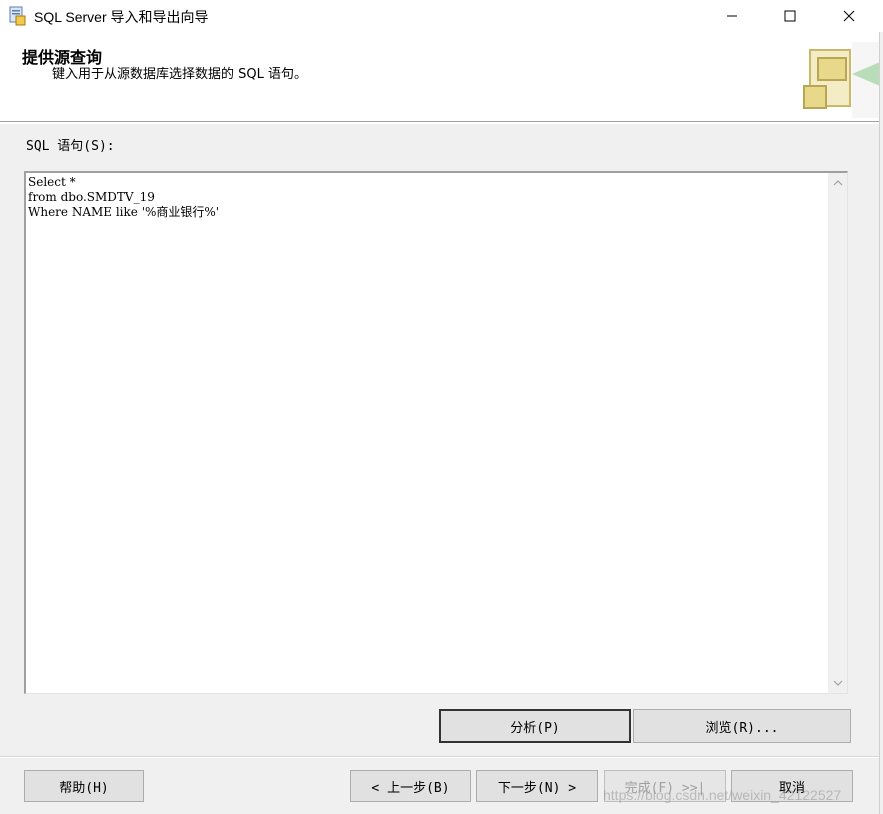 The image size is (883, 814). What do you see at coordinates (441, 16) in the screenshot?
I see `title-bar: SQL Server 导入和导出向导` at bounding box center [441, 16].